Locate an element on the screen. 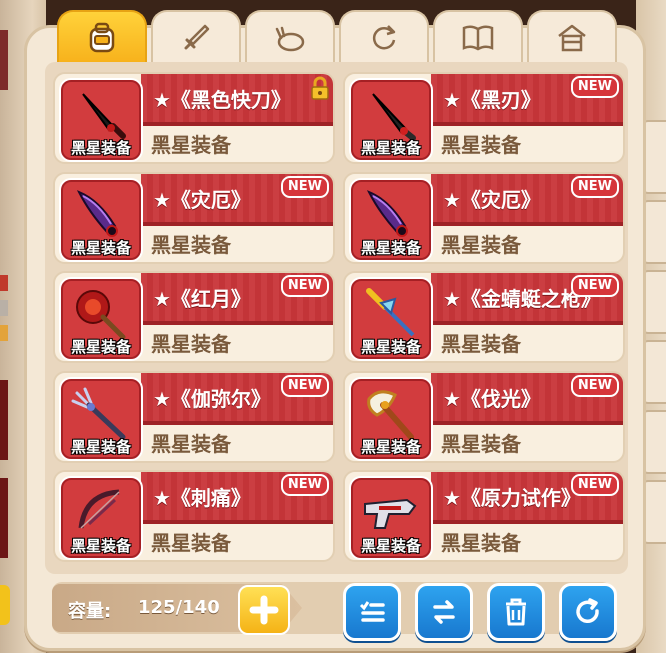  item-name: ★《原力试作》 is located at coordinates (512, 498).